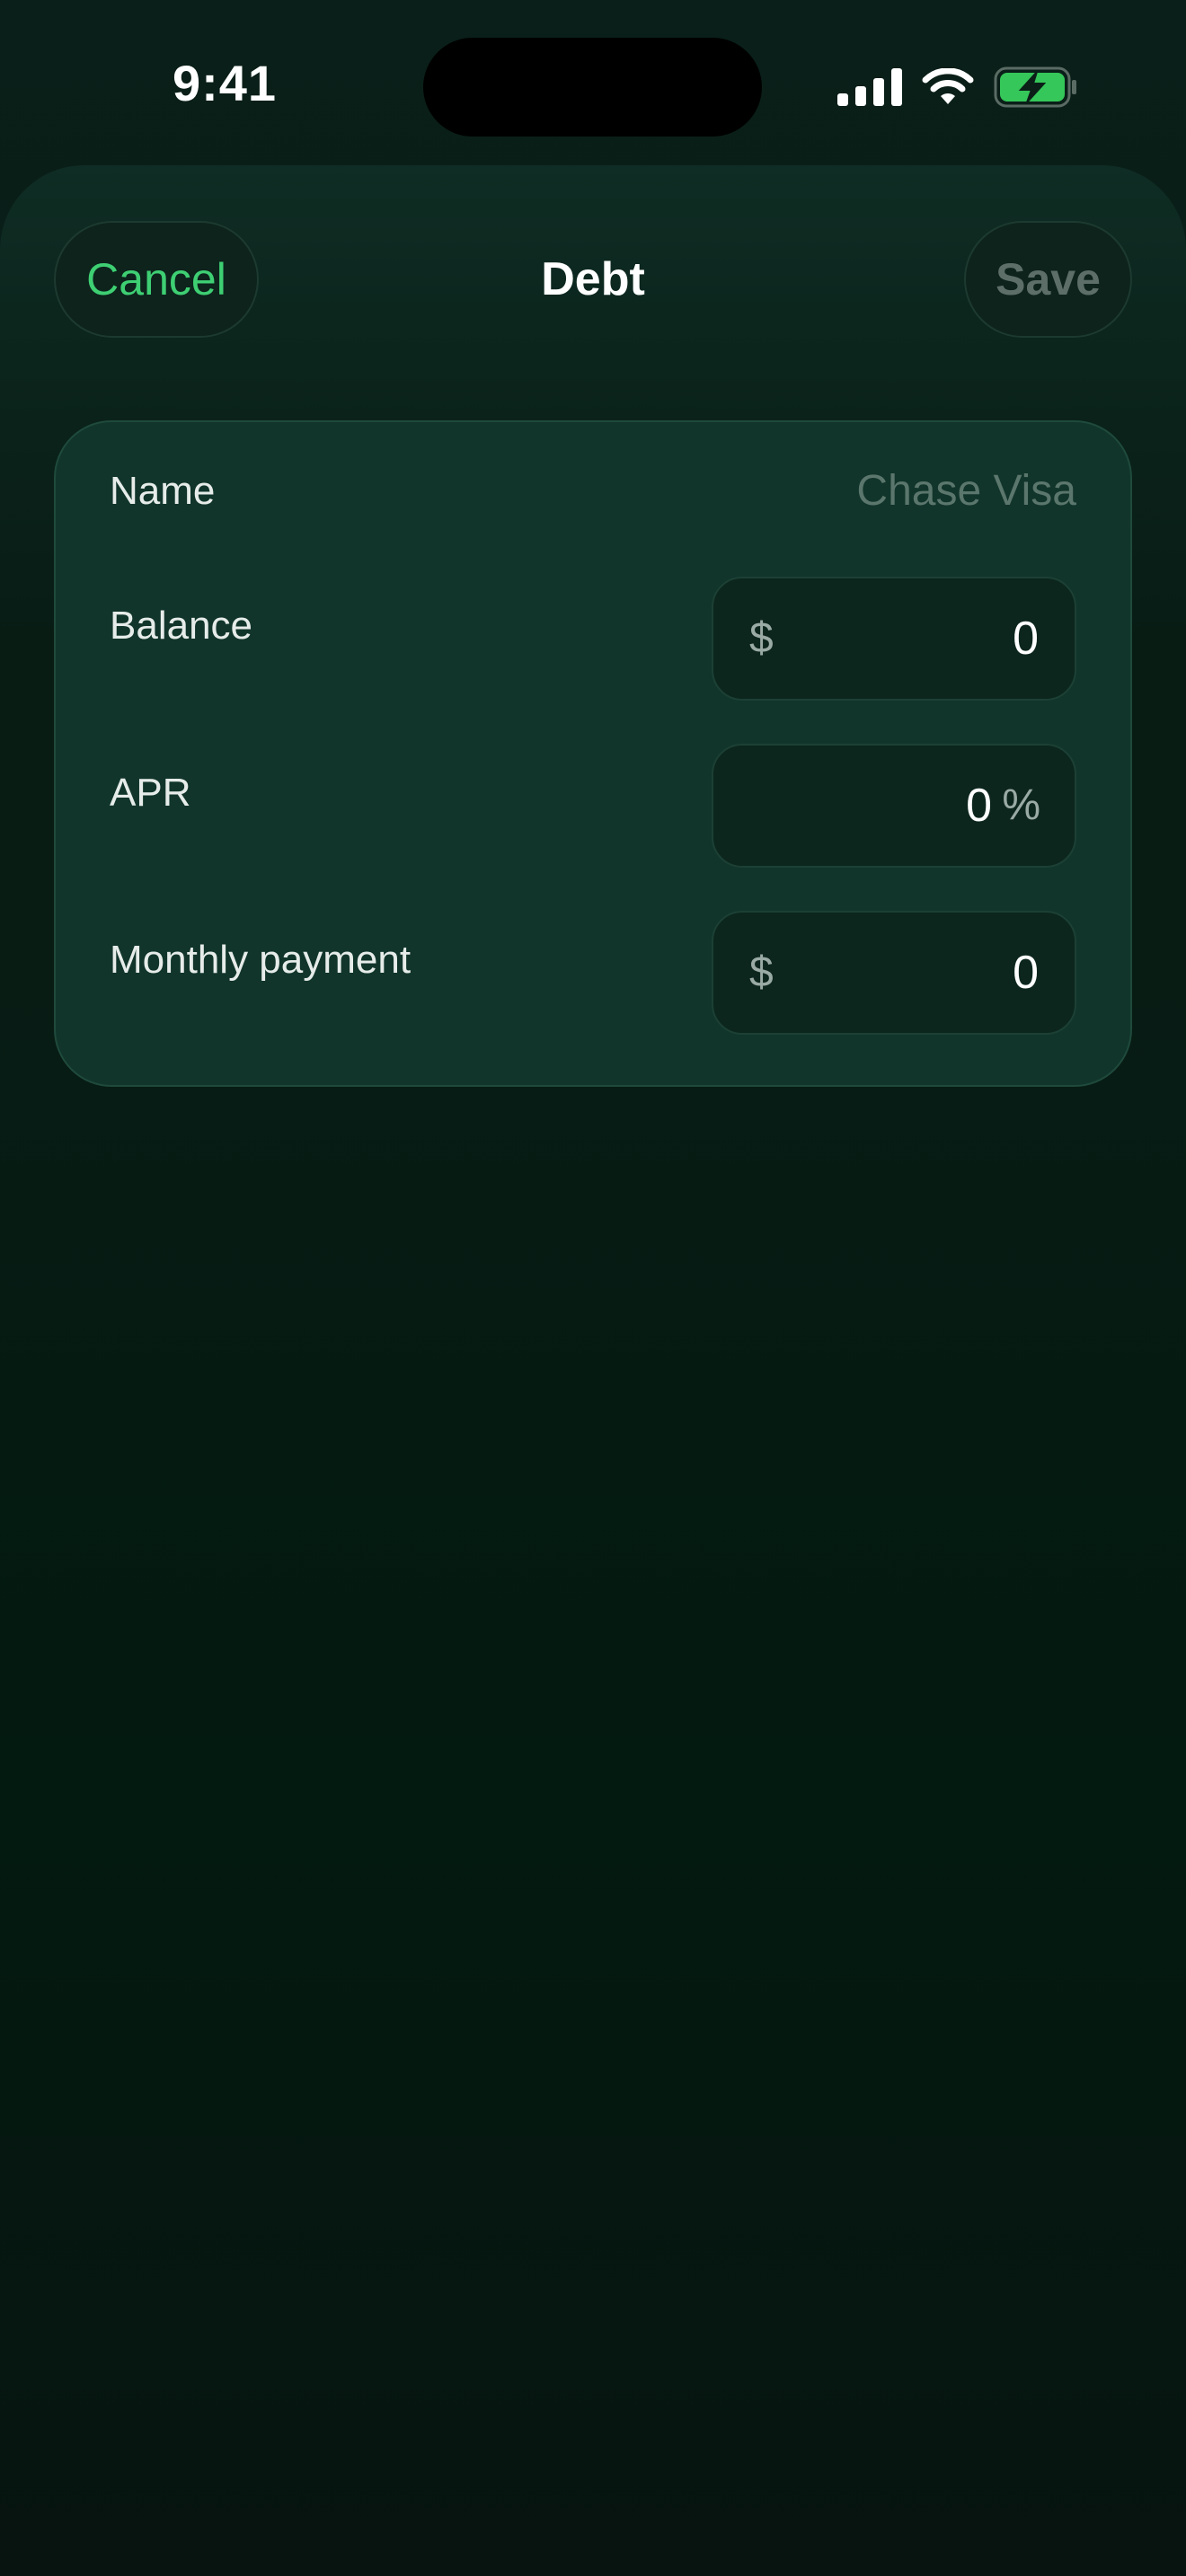 Image resolution: width=1186 pixels, height=2576 pixels. I want to click on wifi-icon, so click(948, 86).